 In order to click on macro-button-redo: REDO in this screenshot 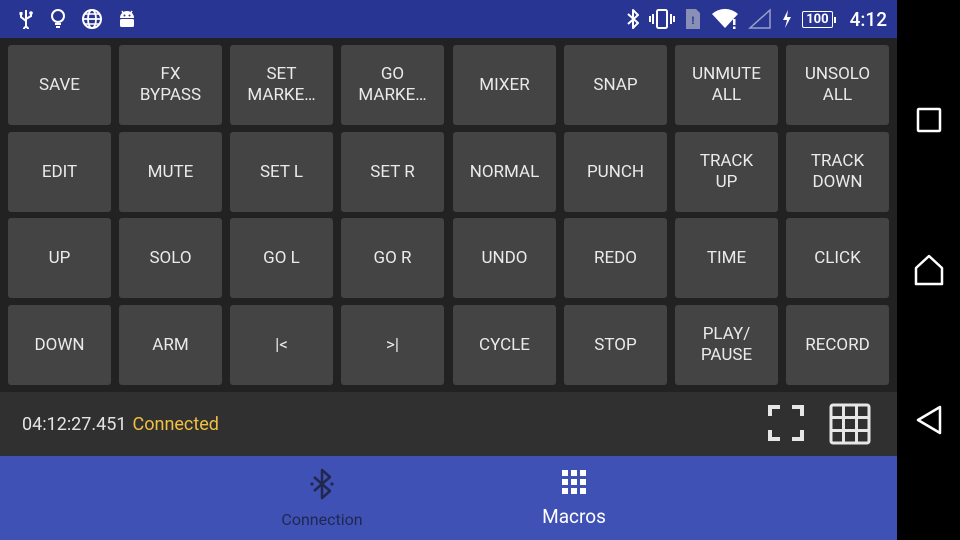, I will do `click(615, 258)`.